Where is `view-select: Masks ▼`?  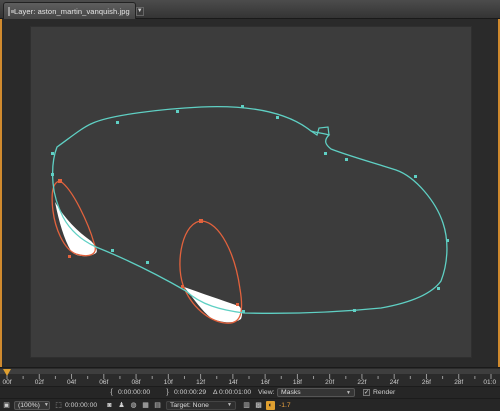
view-select: Masks ▼ is located at coordinates (316, 392).